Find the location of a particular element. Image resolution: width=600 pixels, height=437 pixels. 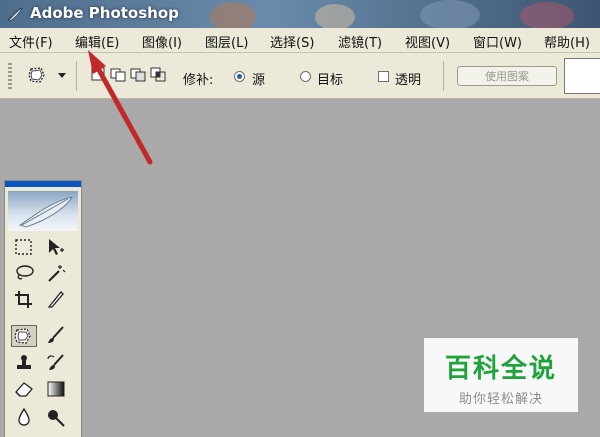

brush-icon is located at coordinates (56, 334).